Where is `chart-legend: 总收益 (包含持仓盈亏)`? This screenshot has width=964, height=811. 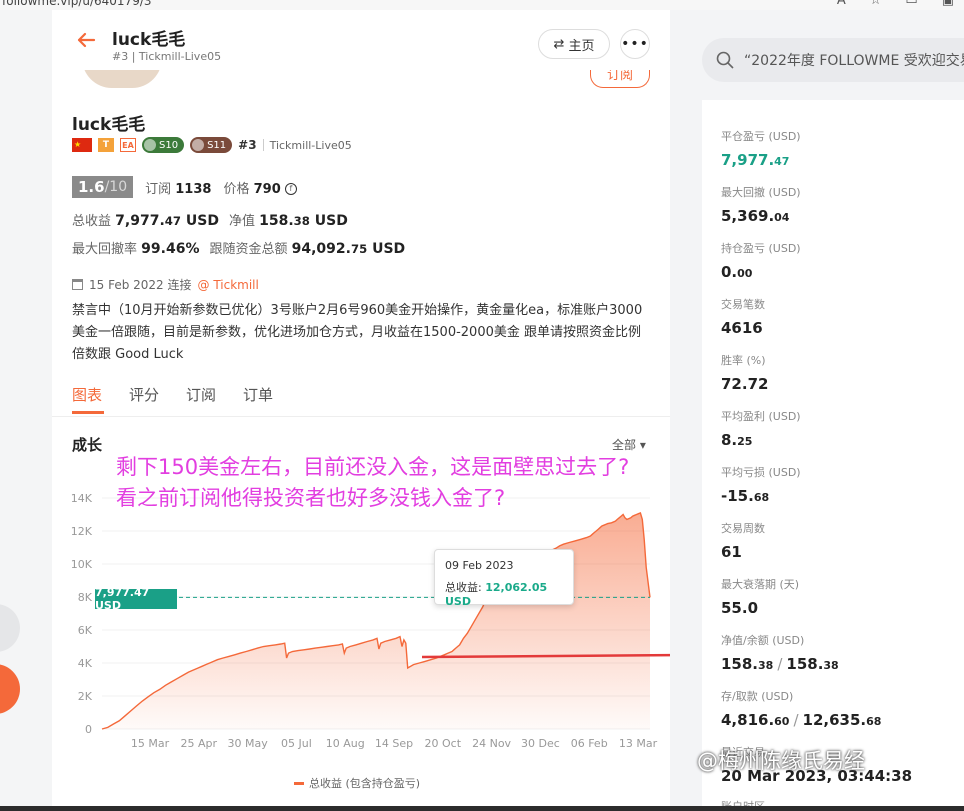 chart-legend: 总收益 (包含持仓盈亏) is located at coordinates (357, 783).